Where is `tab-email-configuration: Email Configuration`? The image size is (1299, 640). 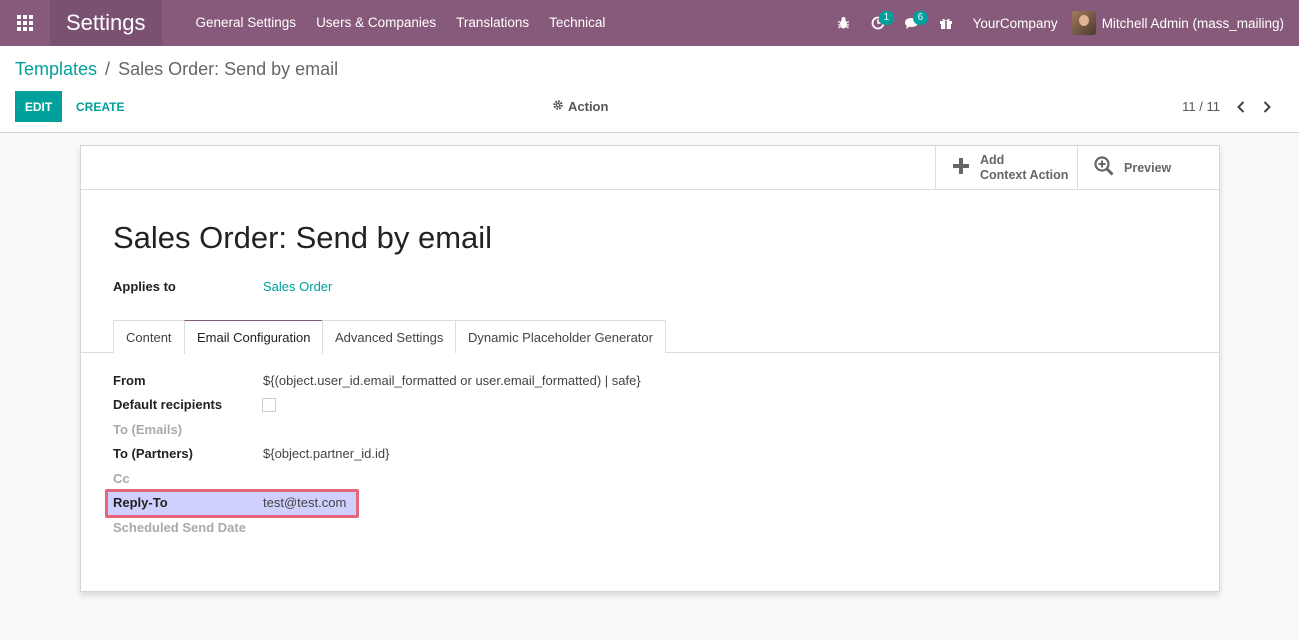
tab-email-configuration: Email Configuration is located at coordinates (254, 337).